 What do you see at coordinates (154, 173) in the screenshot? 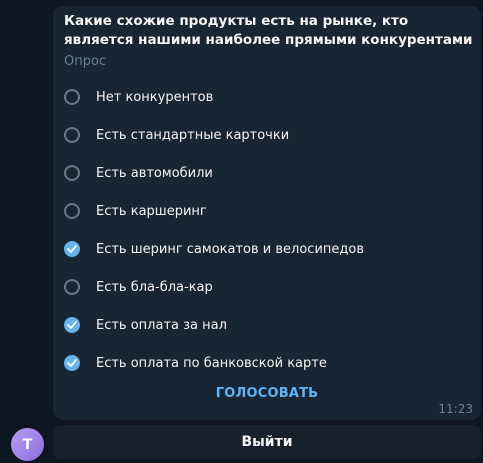
I see `poll-option-label: Есть автомобили` at bounding box center [154, 173].